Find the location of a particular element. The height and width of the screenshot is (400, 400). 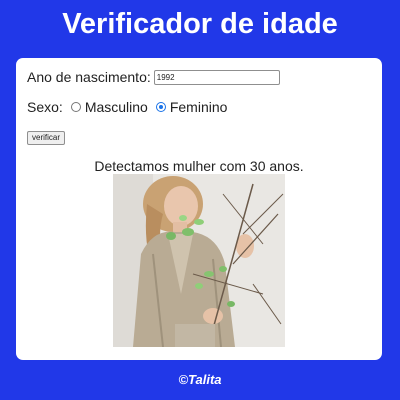

birth-year-input is located at coordinates (216, 77).